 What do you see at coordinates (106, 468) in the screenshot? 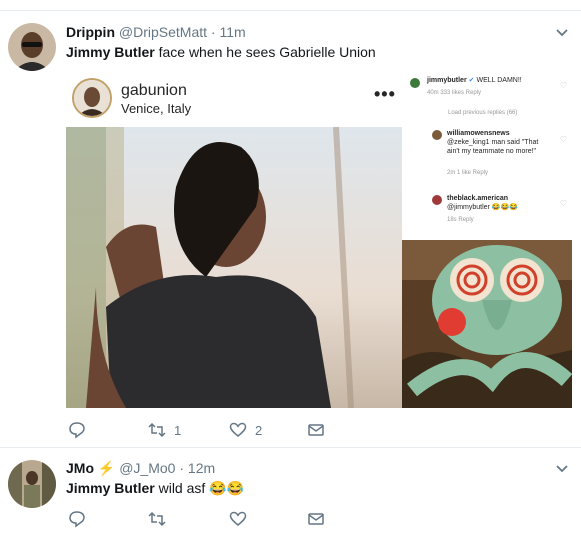
I see `lightning-icon: ⚡` at bounding box center [106, 468].